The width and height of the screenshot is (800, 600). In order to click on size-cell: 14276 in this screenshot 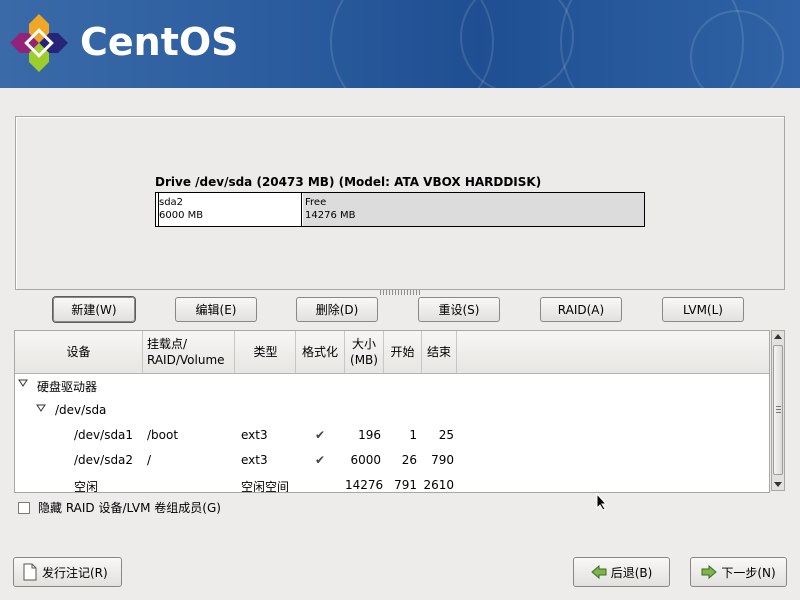, I will do `click(364, 485)`.